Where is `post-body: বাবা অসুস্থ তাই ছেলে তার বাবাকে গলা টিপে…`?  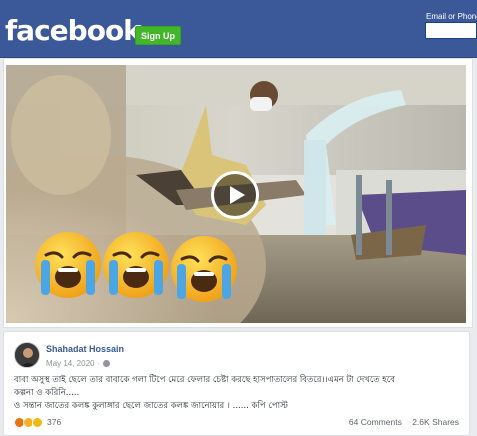 post-body: বাবা অসুস্থ তাই ছেলে তার বাবাকে গলা টিপে… is located at coordinates (239, 393).